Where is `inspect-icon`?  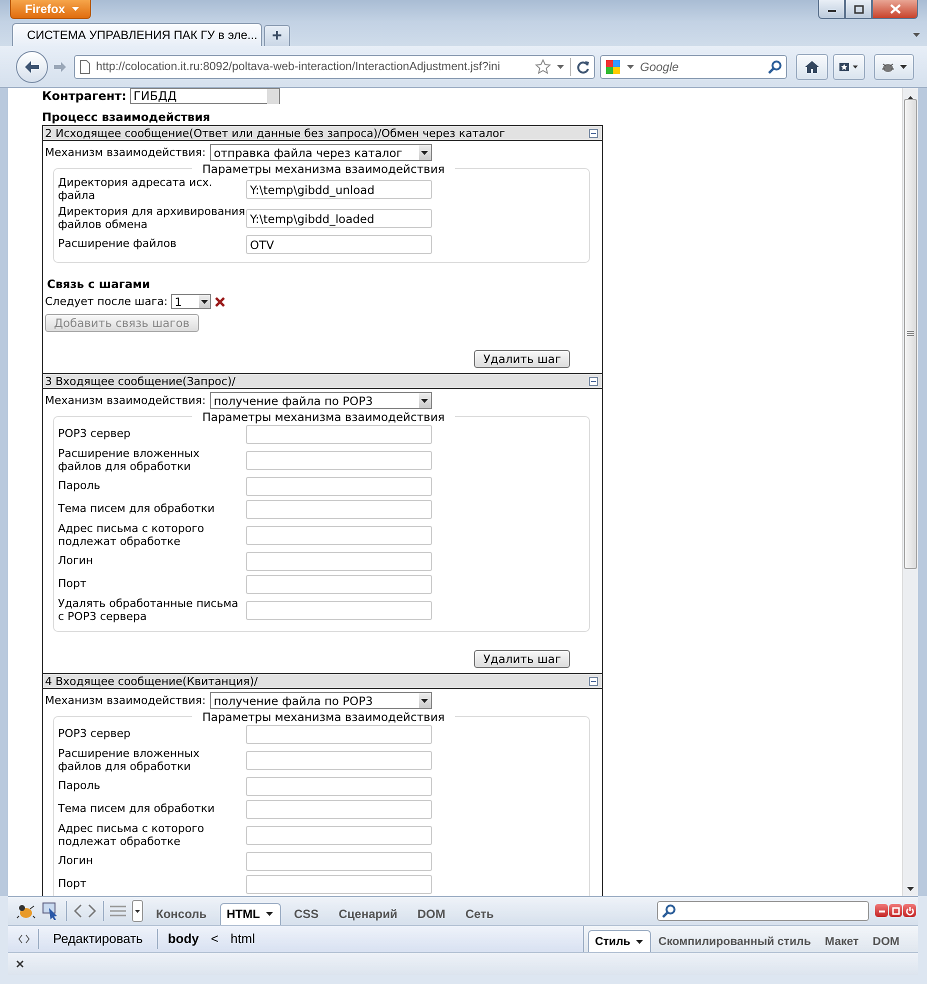 inspect-icon is located at coordinates (51, 911).